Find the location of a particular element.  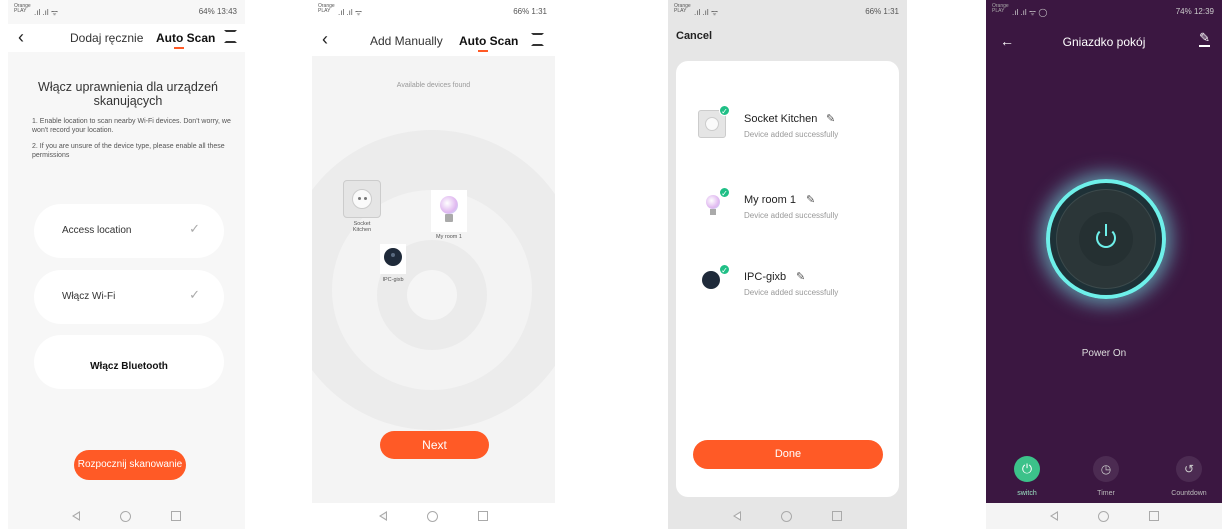

edit-icon: ✎ is located at coordinates (1204, 39).